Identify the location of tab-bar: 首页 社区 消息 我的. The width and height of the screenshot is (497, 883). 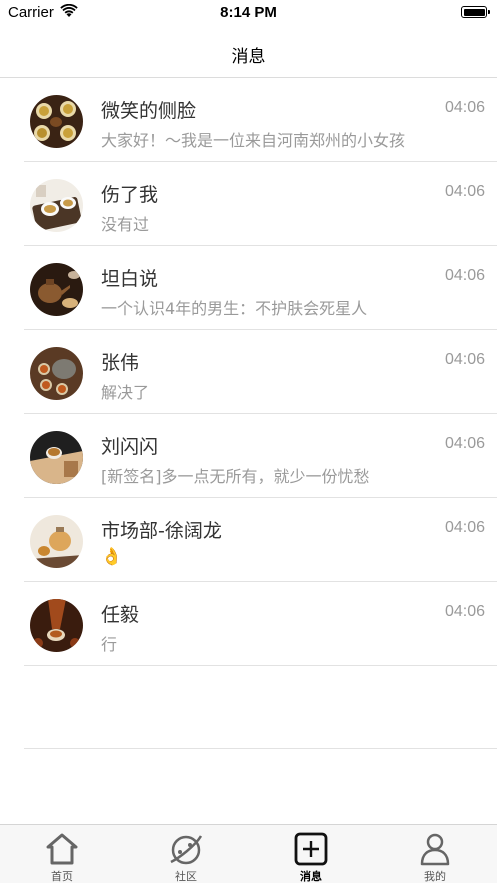
(248, 853).